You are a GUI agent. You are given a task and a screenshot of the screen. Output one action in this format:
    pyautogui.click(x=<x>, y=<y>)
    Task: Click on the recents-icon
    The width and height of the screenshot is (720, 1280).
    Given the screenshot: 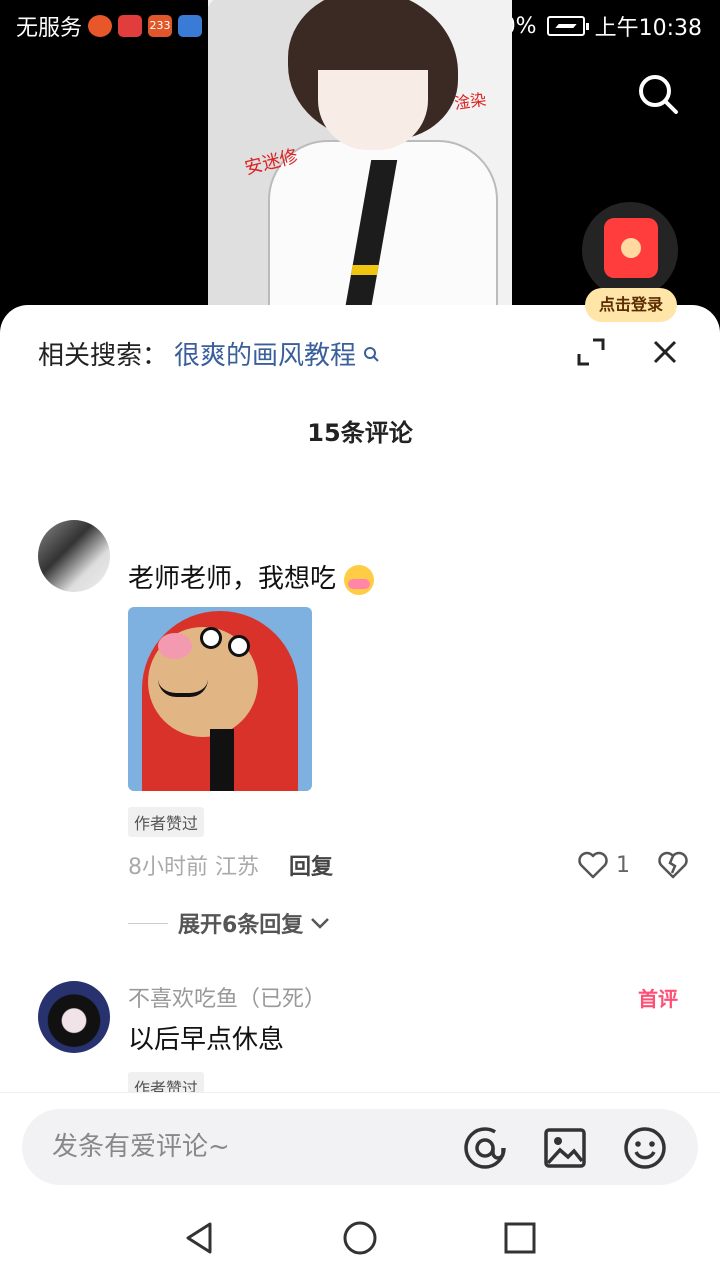 What is the action you would take?
    pyautogui.click(x=520, y=1238)
    